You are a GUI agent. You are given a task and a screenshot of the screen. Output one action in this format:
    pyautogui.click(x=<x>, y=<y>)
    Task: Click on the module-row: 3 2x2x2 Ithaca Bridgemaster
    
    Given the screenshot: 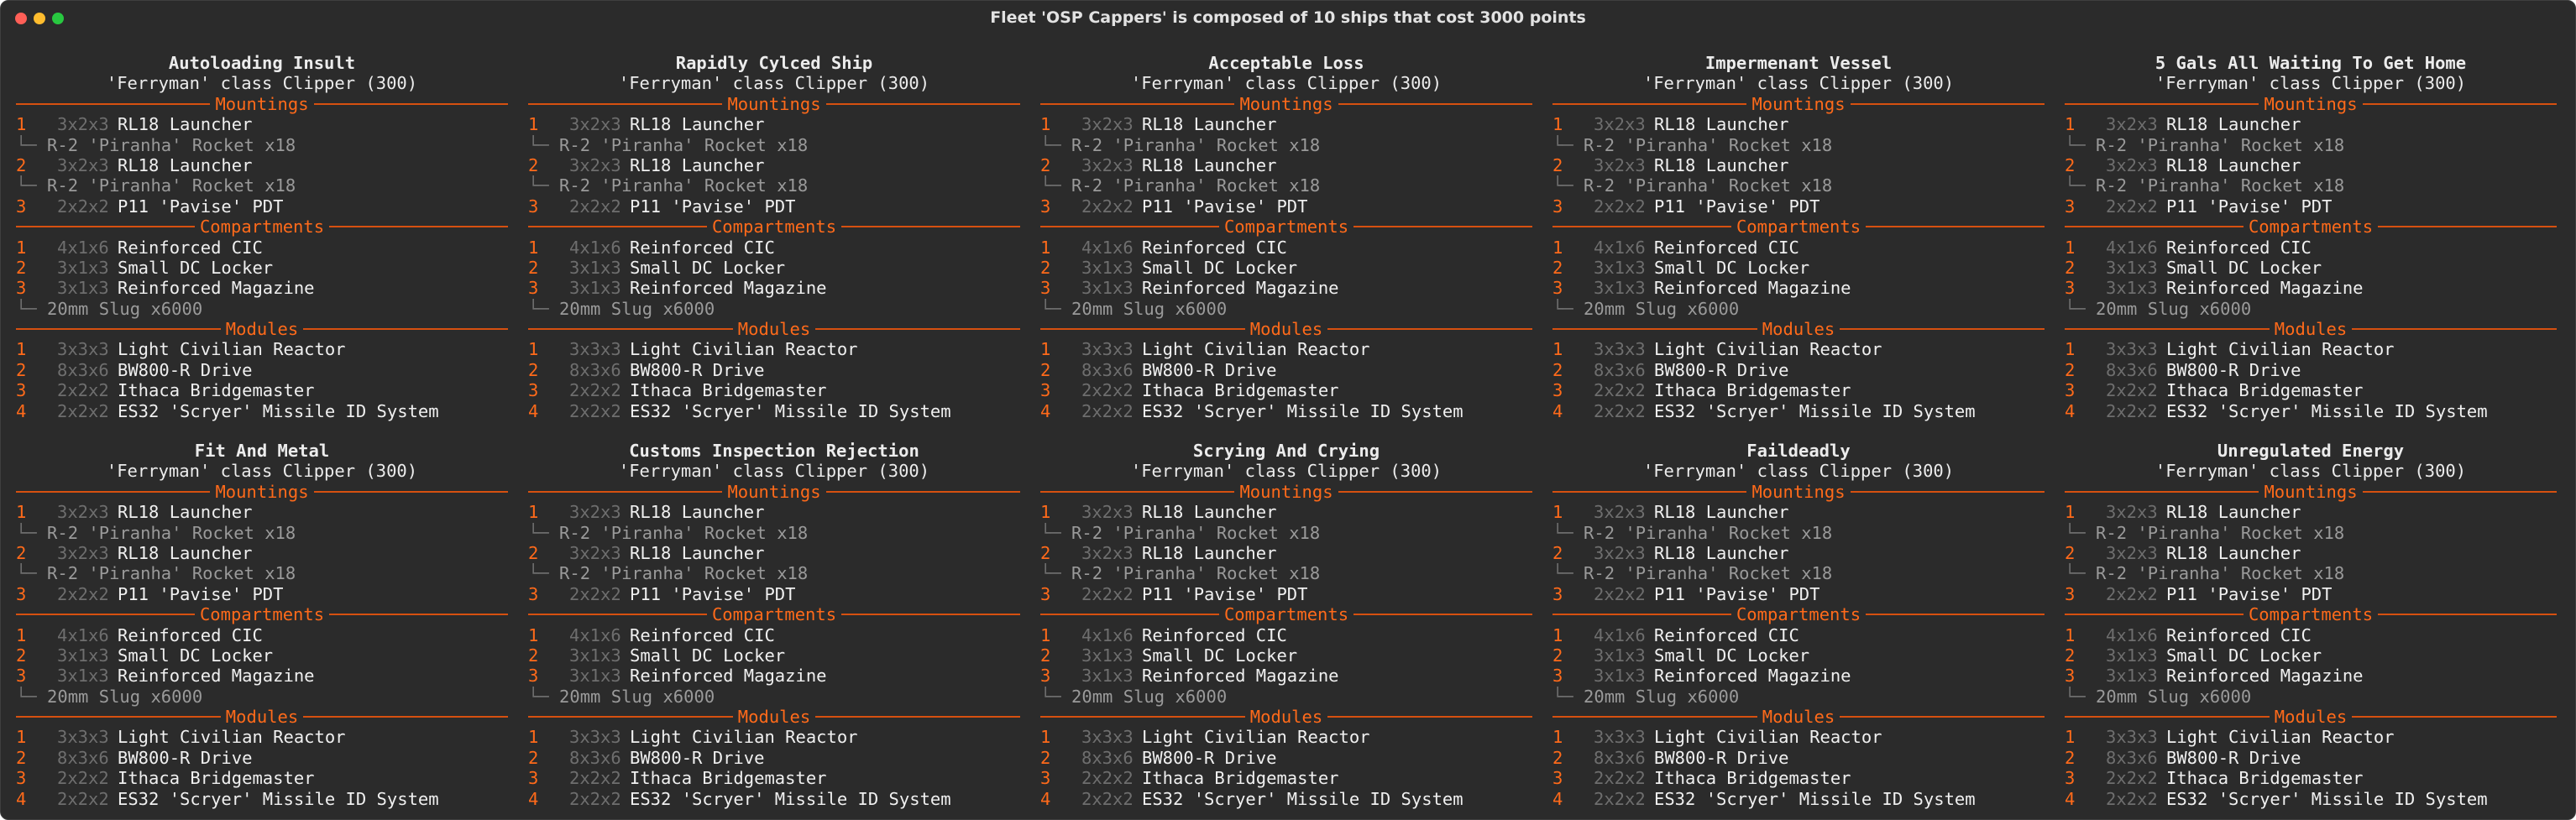 What is the action you would take?
    pyautogui.click(x=1799, y=778)
    